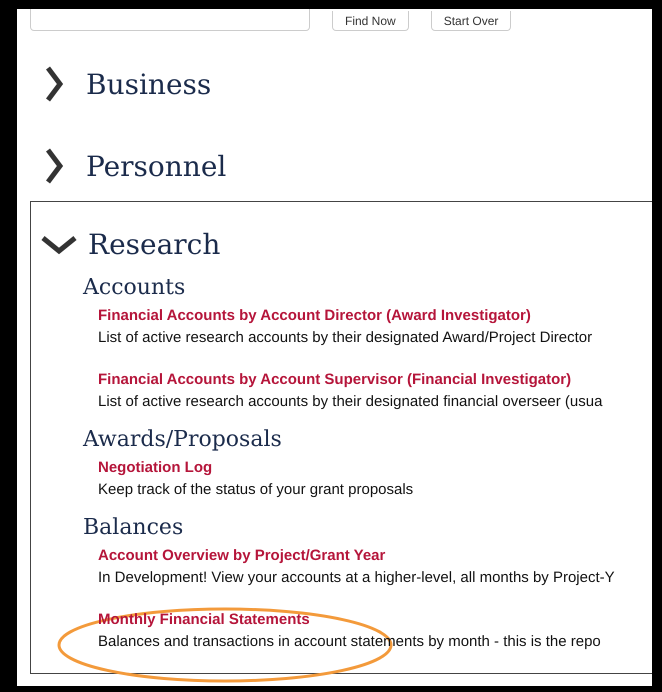 The image size is (662, 692). Describe the element at coordinates (130, 244) in the screenshot. I see `section-header: Research` at that location.